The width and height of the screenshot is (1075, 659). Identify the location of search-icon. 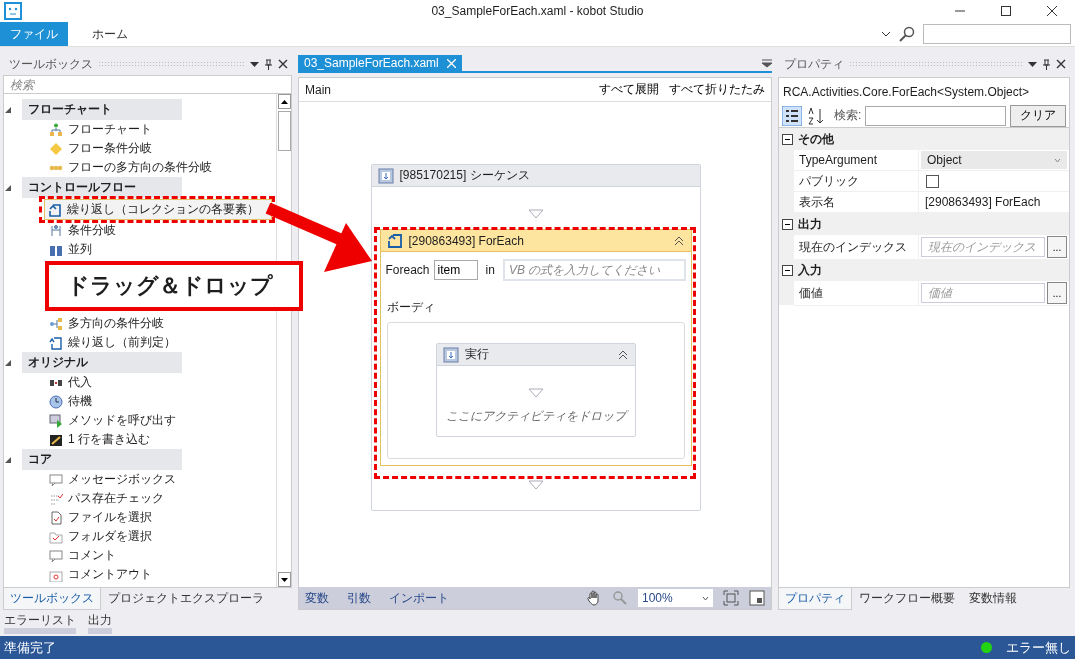
(907, 34).